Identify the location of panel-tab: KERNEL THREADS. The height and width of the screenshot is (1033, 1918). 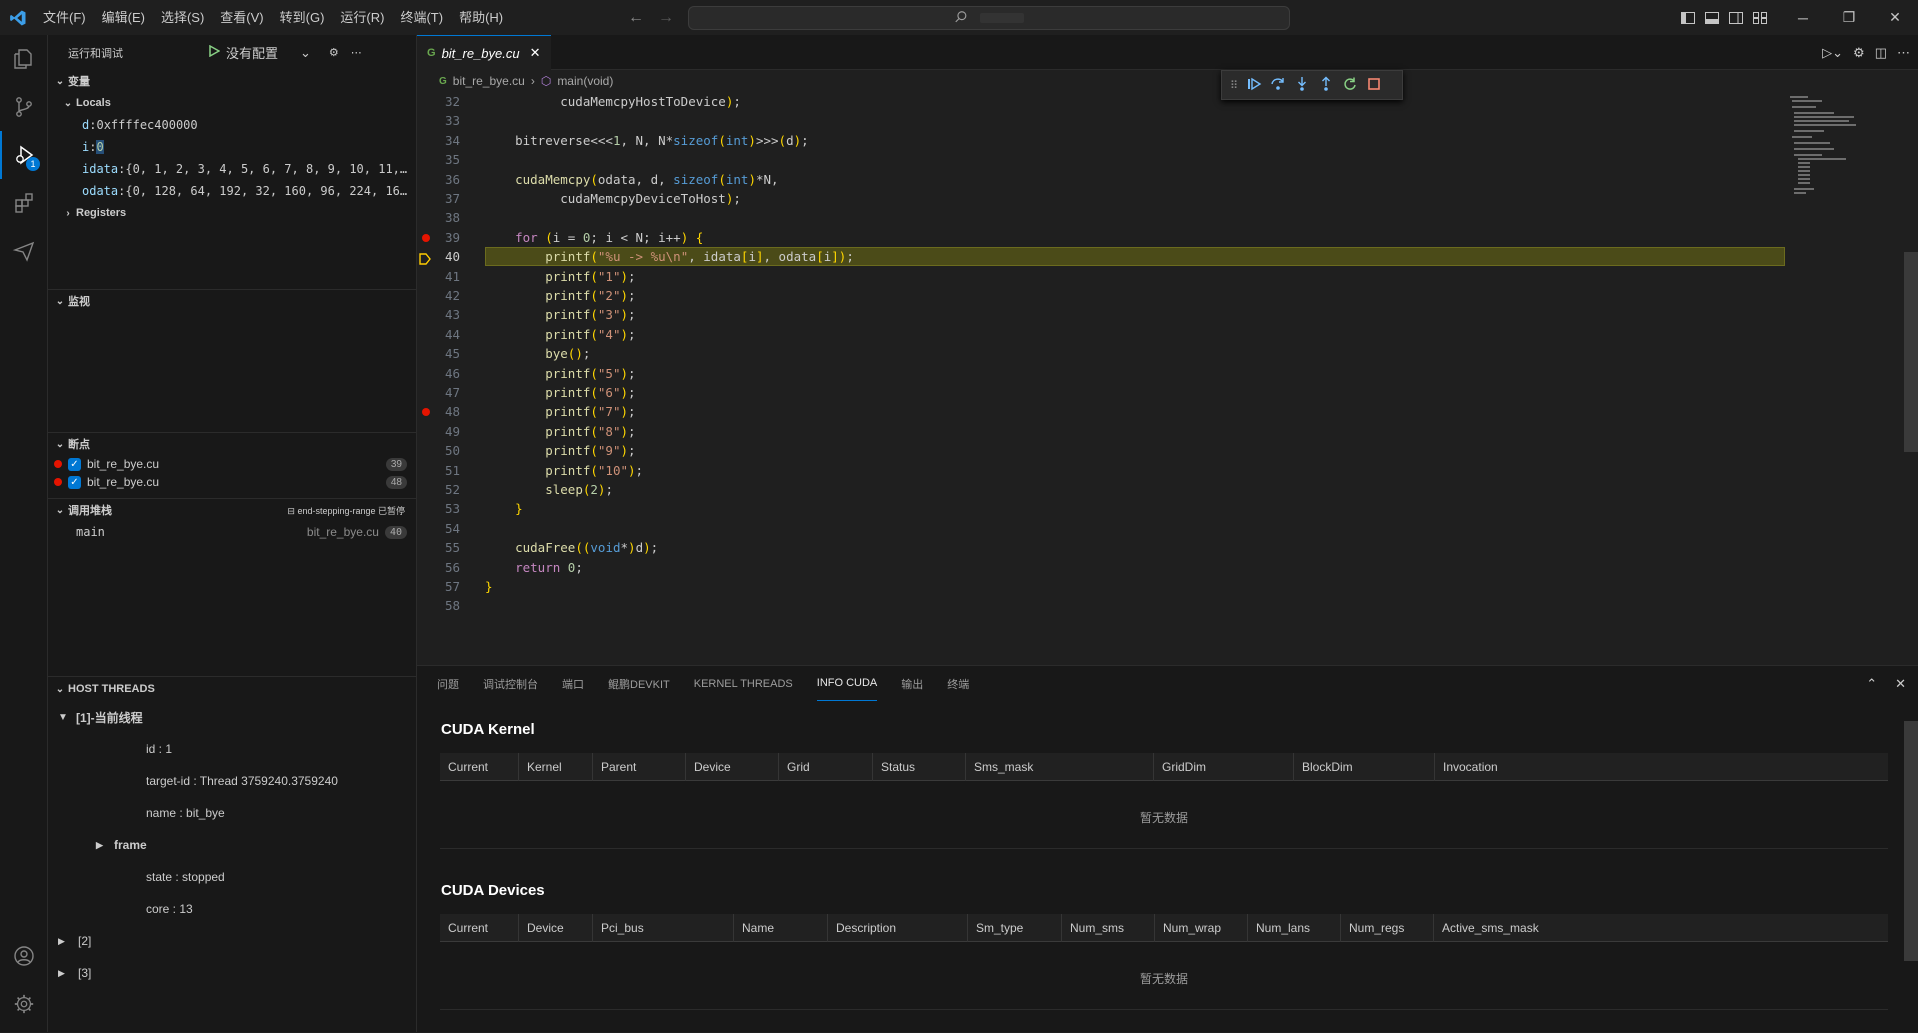
(743, 683).